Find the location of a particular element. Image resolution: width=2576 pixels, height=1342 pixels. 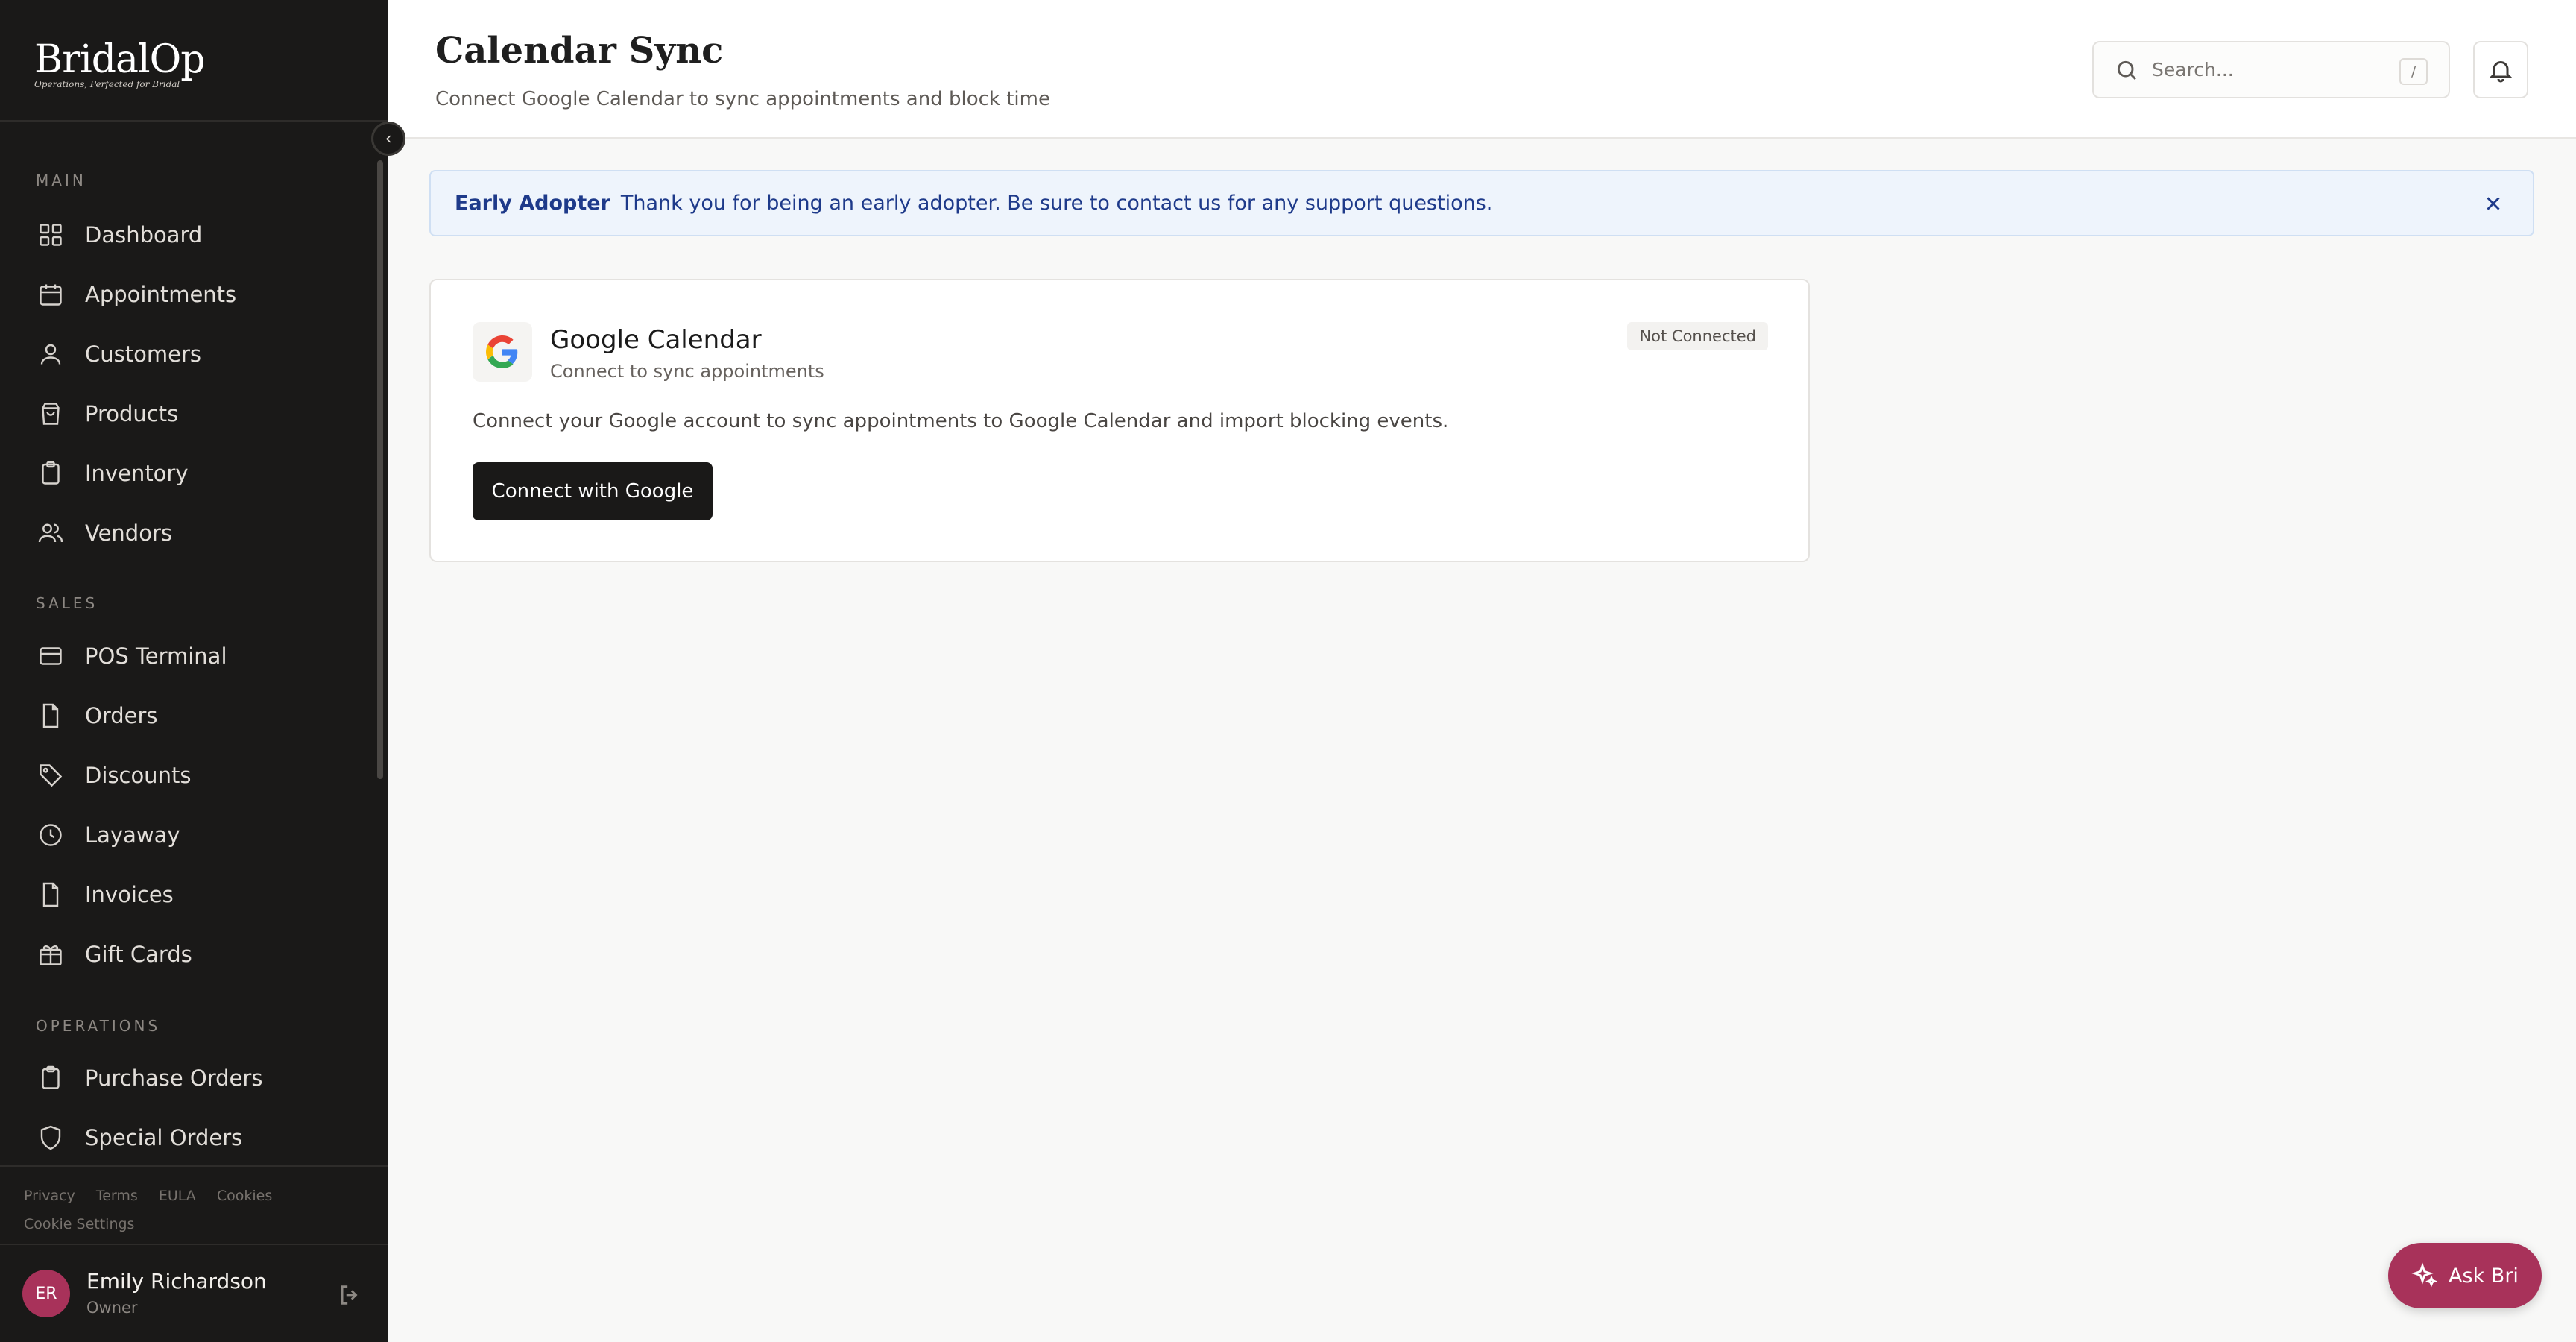

sidebar-item-products: Products is located at coordinates (107, 414).